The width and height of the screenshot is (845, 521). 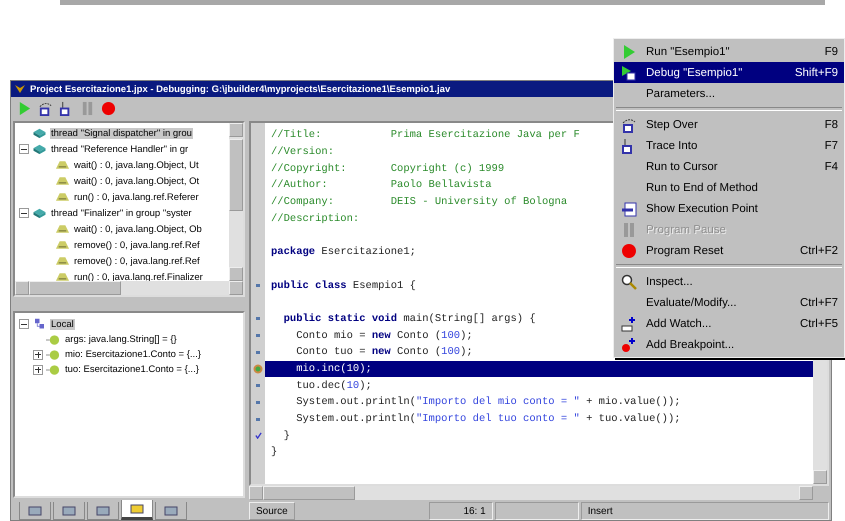 What do you see at coordinates (121, 133) in the screenshot?
I see `thread-item: thread "Signal dispatcher" in grou` at bounding box center [121, 133].